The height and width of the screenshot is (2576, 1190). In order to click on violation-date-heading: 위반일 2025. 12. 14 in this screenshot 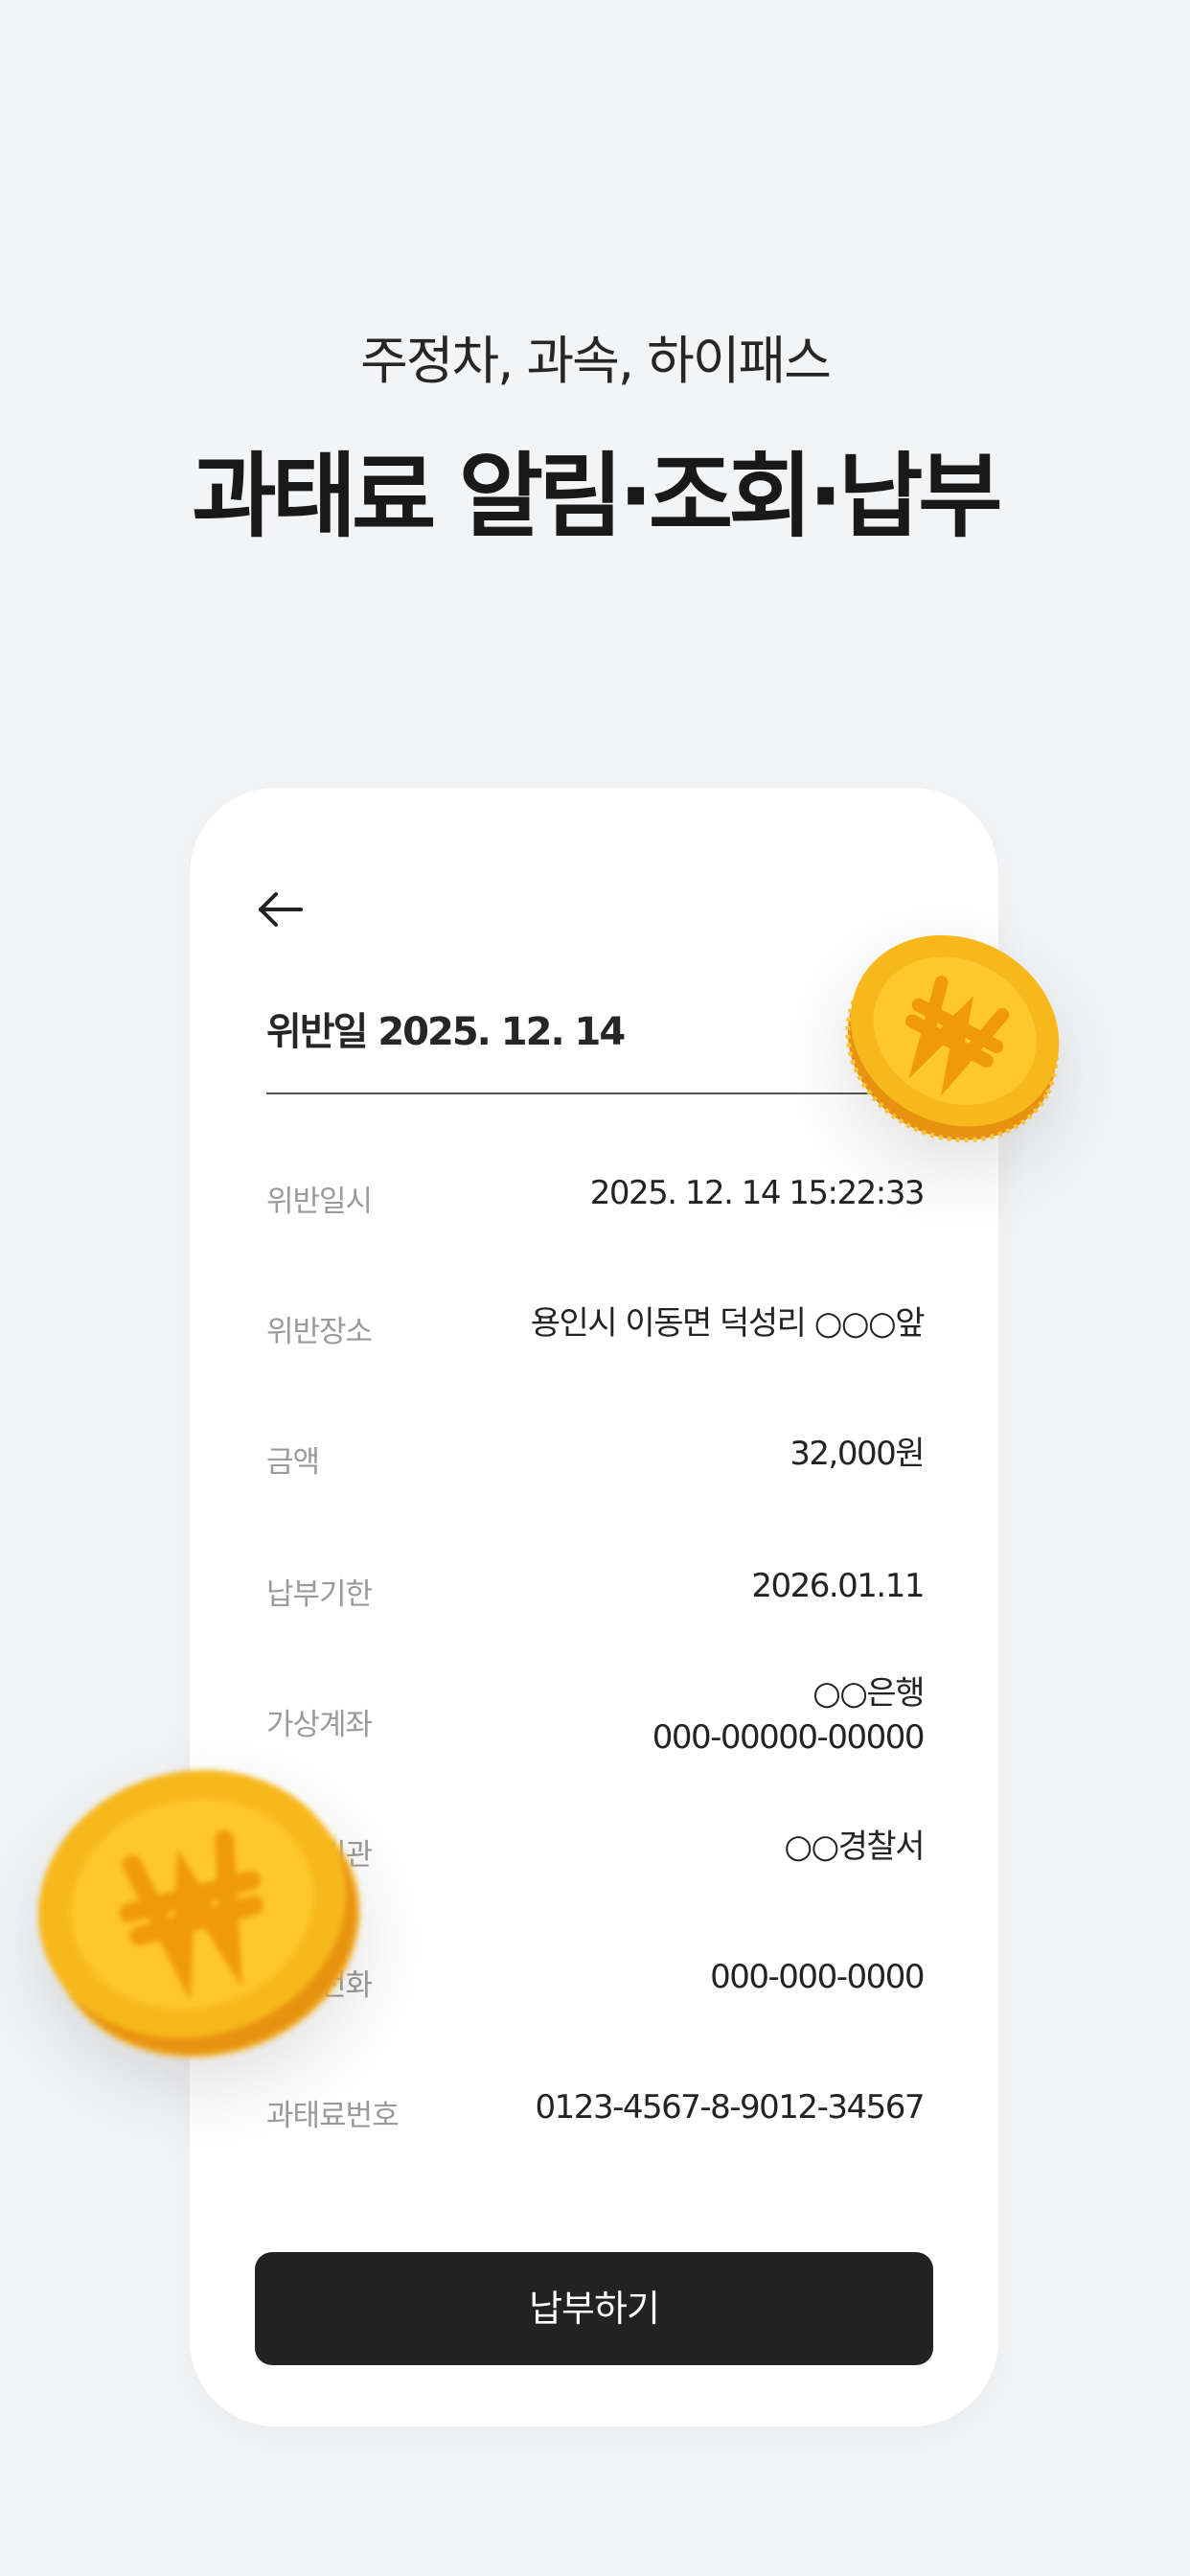, I will do `click(446, 1032)`.